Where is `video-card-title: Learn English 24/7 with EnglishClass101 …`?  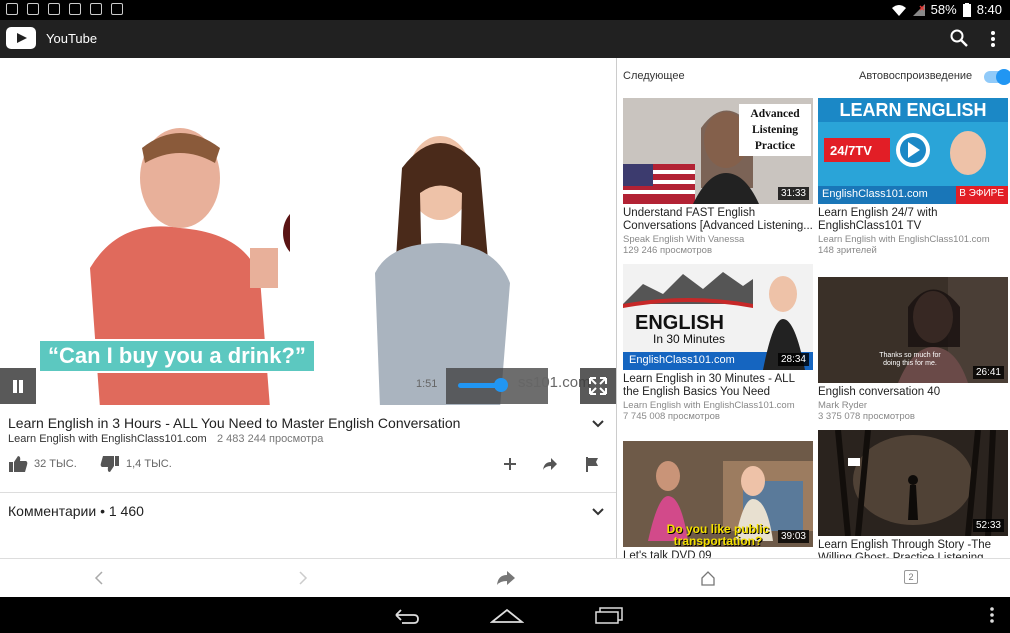 video-card-title: Learn English 24/7 with EnglishClass101 … is located at coordinates (913, 220).